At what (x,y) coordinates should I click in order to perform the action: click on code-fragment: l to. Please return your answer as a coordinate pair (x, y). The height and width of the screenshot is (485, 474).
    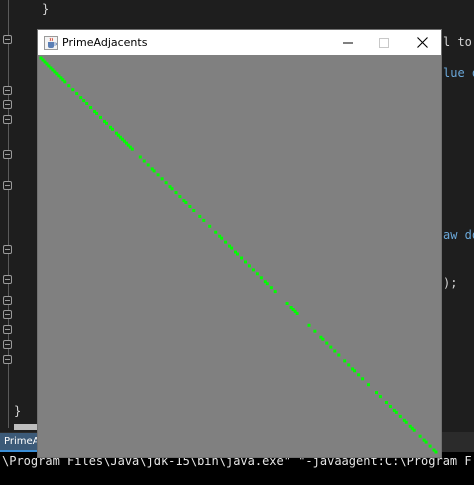
    Looking at the image, I should click on (457, 42).